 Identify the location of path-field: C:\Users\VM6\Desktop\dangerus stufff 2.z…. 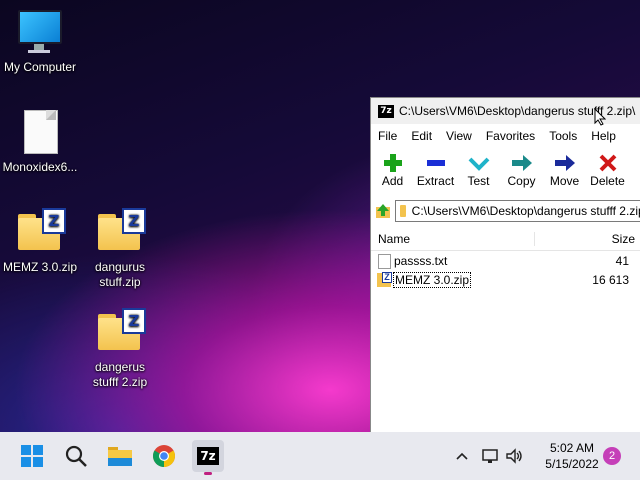
(517, 211).